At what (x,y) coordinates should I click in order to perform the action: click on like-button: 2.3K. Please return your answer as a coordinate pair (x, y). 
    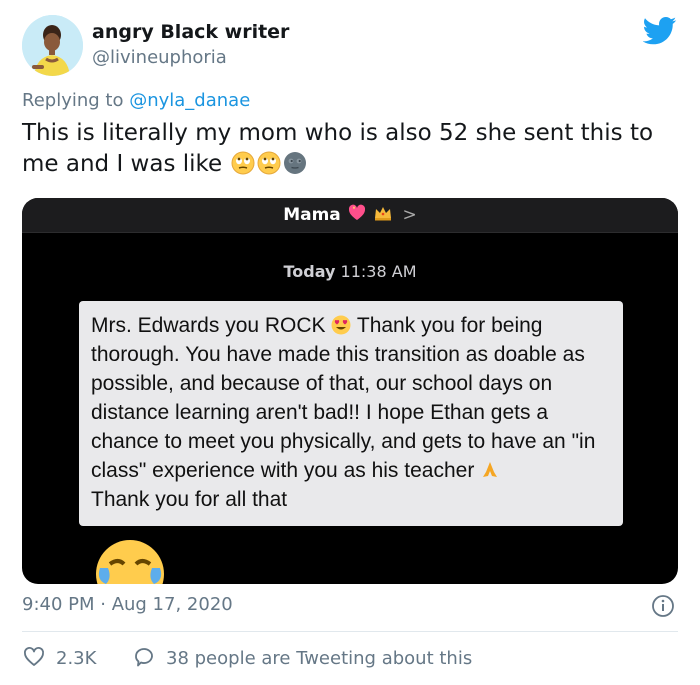
    Looking at the image, I should click on (59, 657).